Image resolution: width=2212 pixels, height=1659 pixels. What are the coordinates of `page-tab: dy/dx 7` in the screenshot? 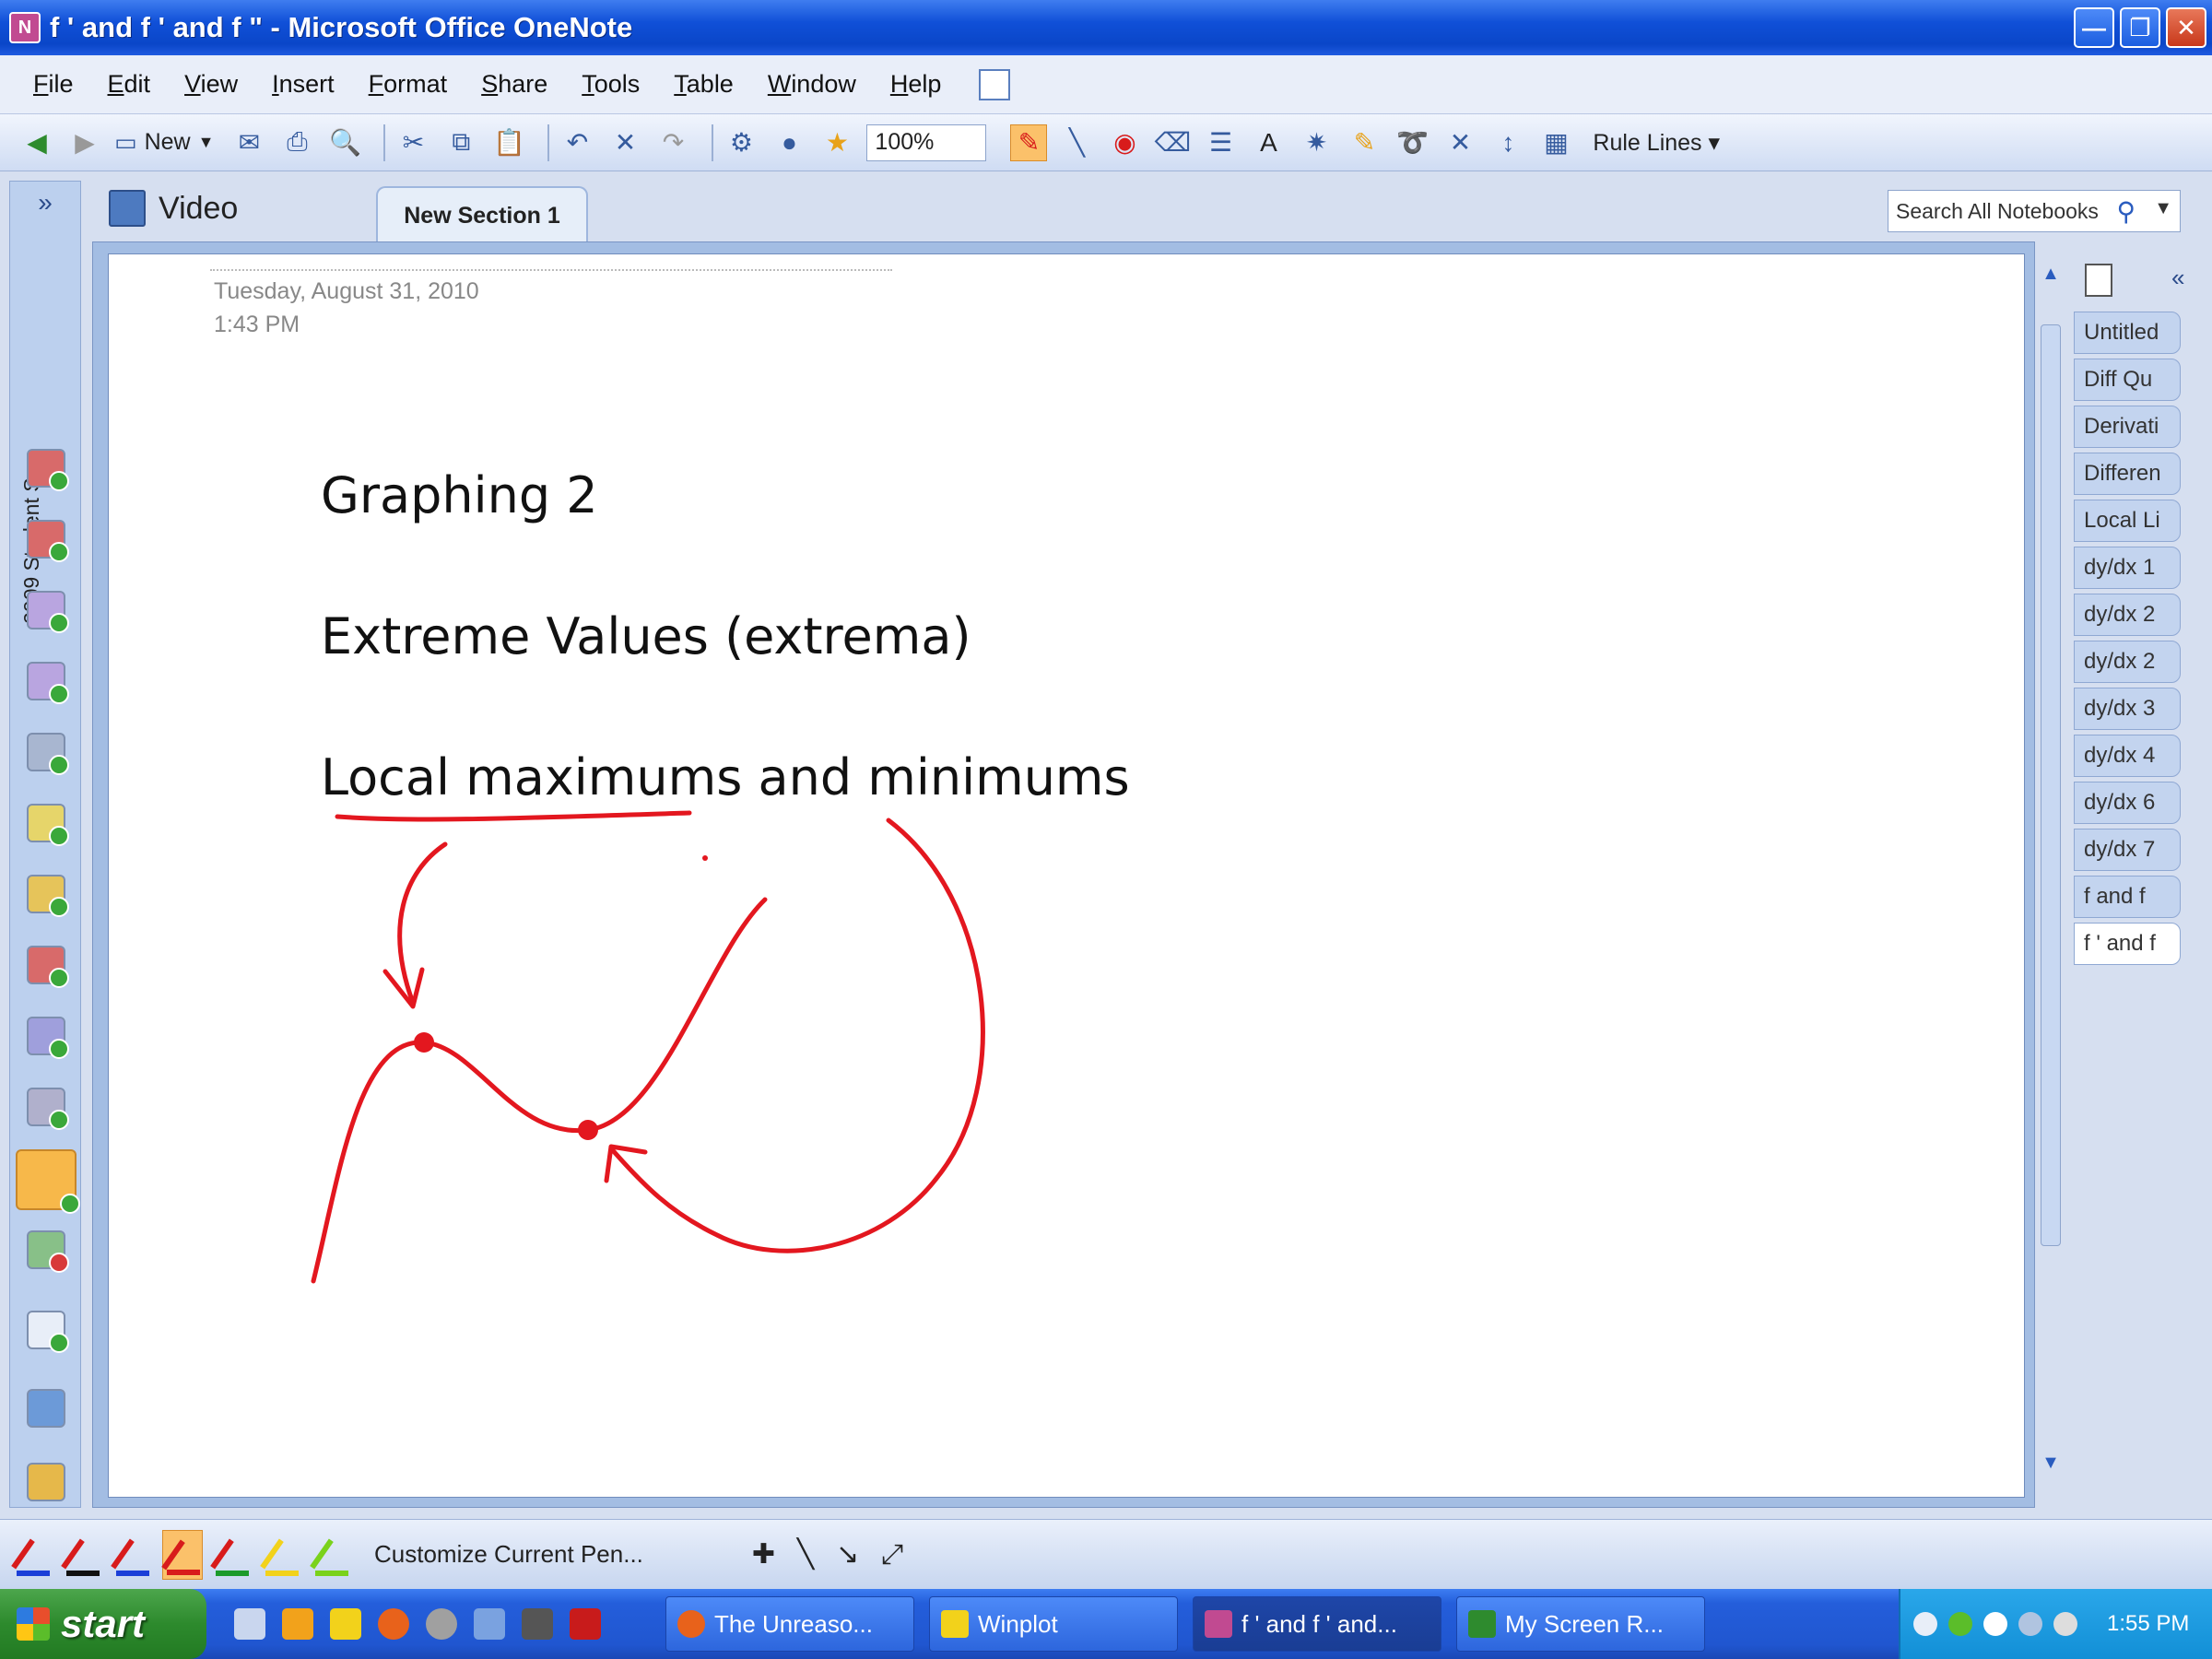 It's located at (2127, 850).